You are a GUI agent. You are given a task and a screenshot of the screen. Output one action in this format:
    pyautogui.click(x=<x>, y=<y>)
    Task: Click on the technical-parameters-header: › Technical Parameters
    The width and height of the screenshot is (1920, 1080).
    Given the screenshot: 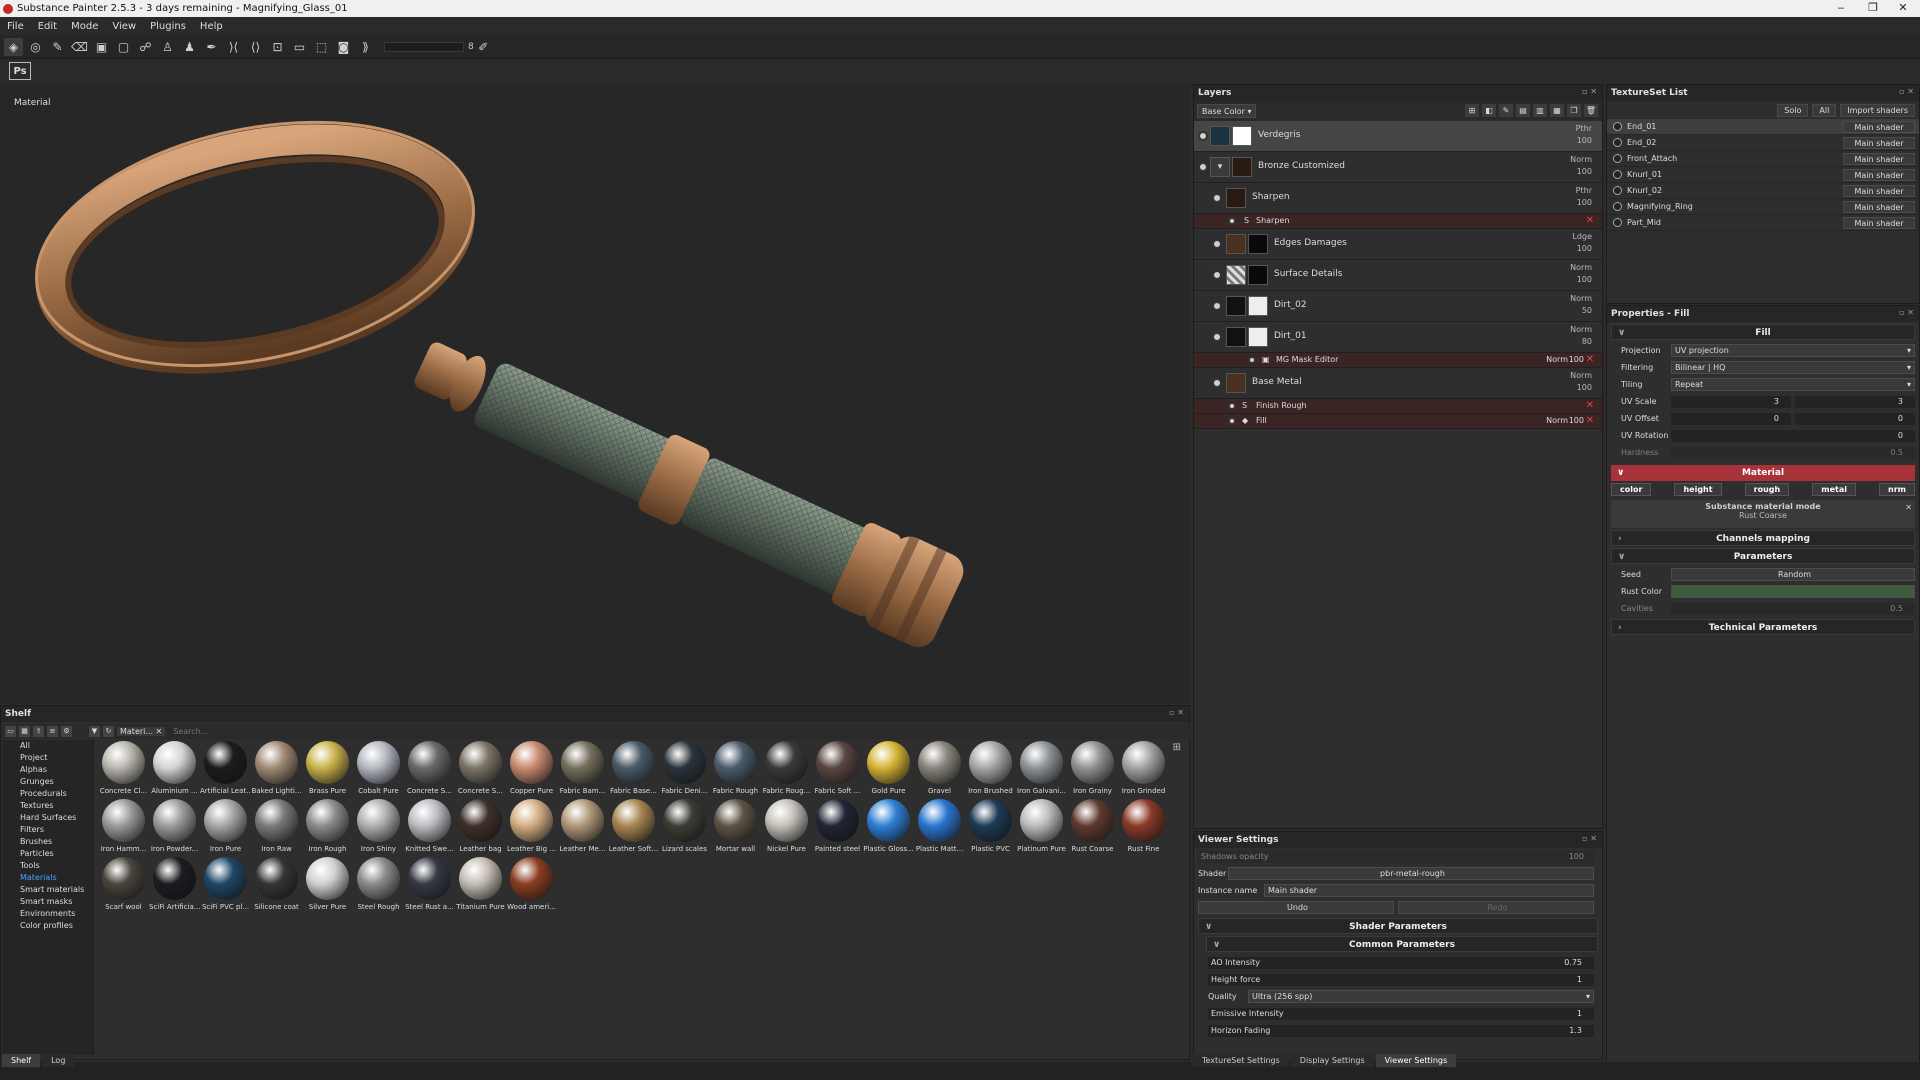 What is the action you would take?
    pyautogui.click(x=1763, y=627)
    